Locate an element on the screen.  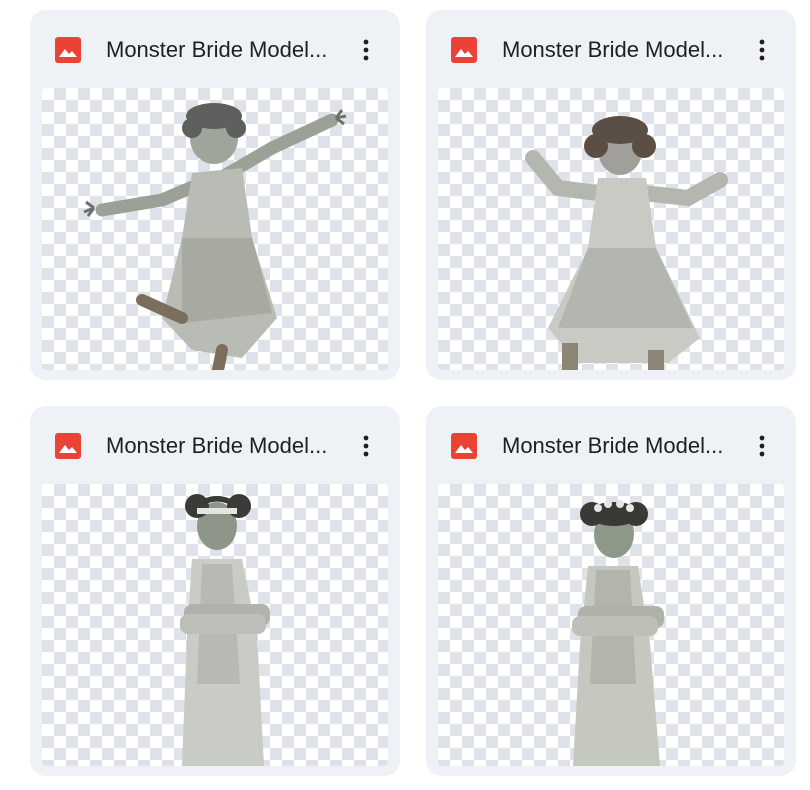
figure-arms-crossed-flowers is located at coordinates (618, 633).